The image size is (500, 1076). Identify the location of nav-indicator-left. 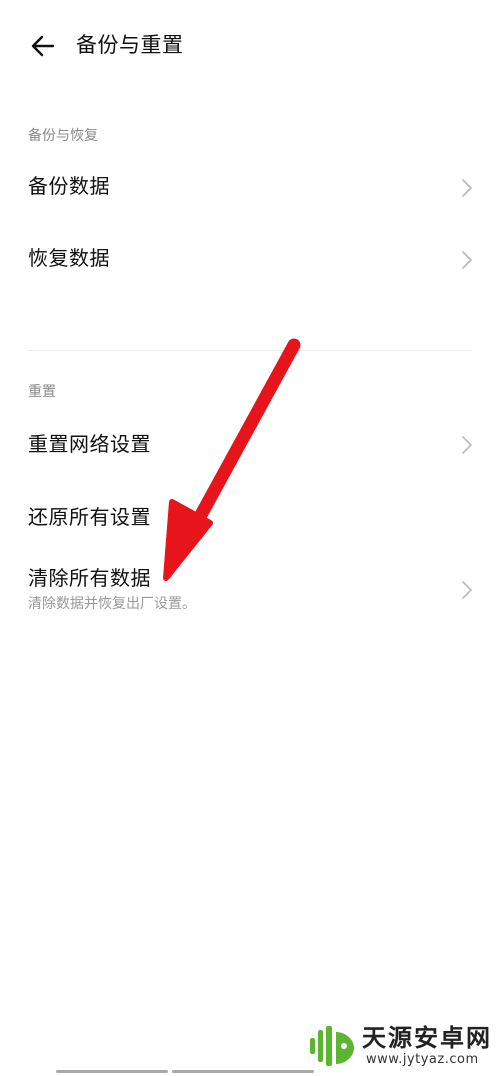
(112, 1071).